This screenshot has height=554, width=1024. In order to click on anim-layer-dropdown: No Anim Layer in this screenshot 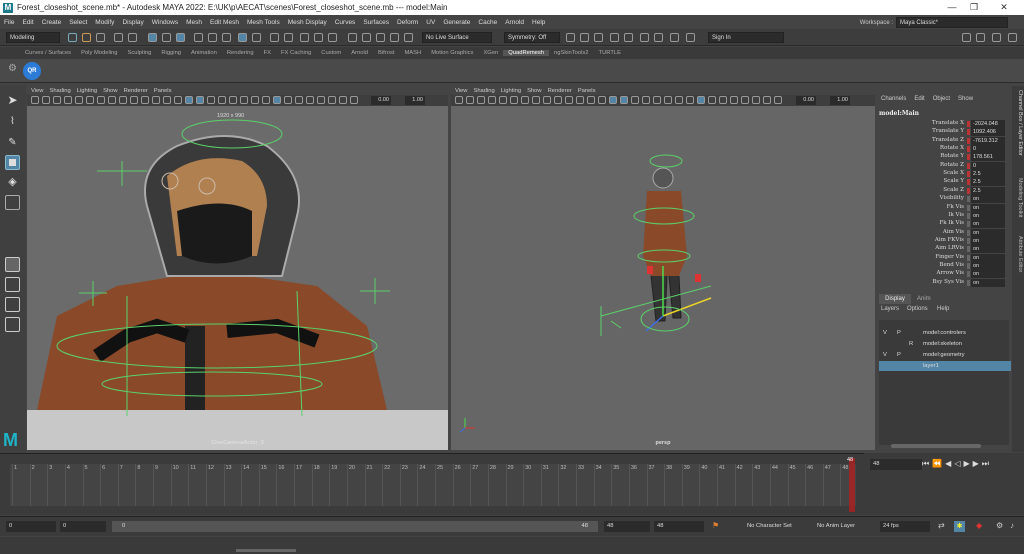, I will do `click(845, 526)`.